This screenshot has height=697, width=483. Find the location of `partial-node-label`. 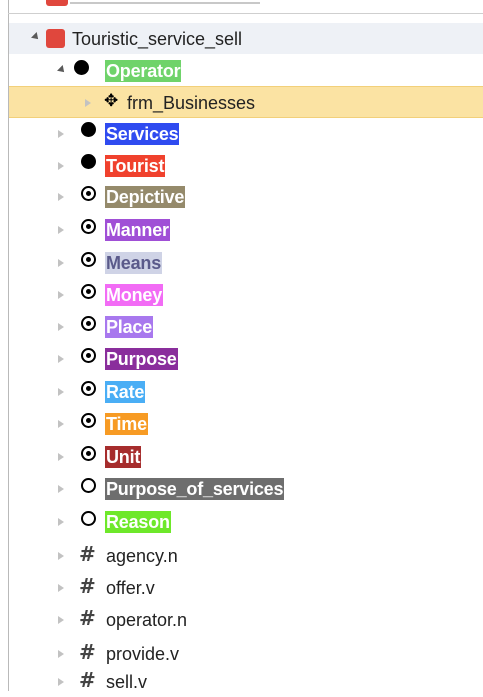

partial-node-label is located at coordinates (165, 3).